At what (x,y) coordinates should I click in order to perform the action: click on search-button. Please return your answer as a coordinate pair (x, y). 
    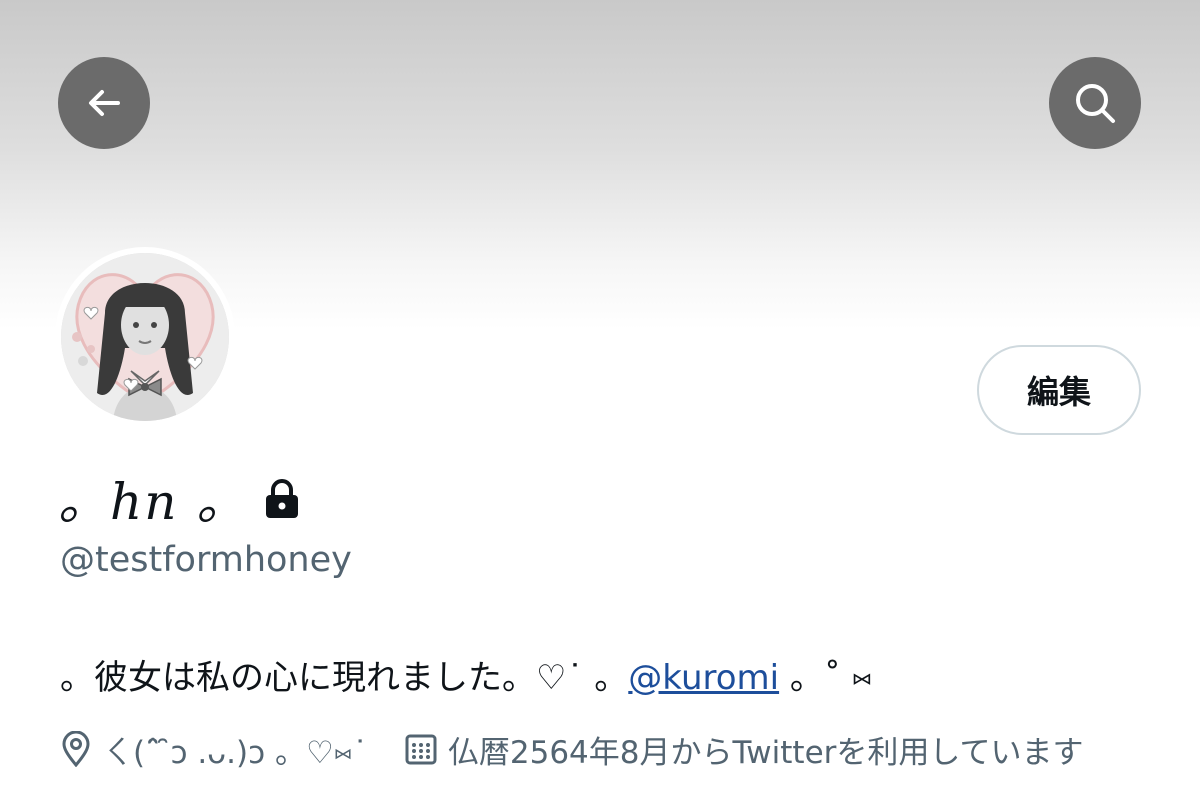
    Looking at the image, I should click on (1095, 103).